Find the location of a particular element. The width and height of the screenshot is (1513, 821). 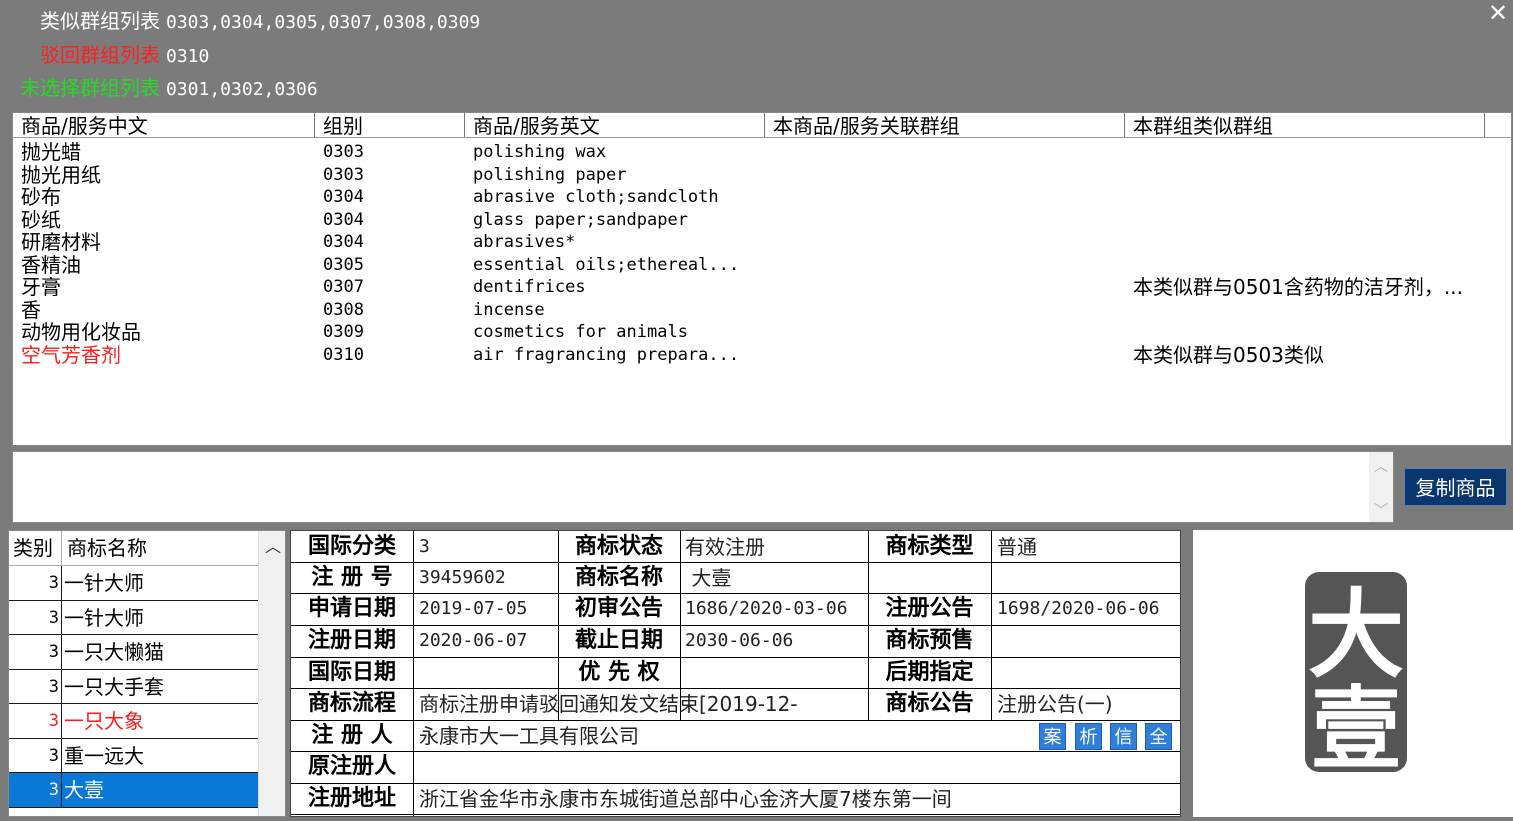

trademark-name: 大壹 is located at coordinates (84, 790).